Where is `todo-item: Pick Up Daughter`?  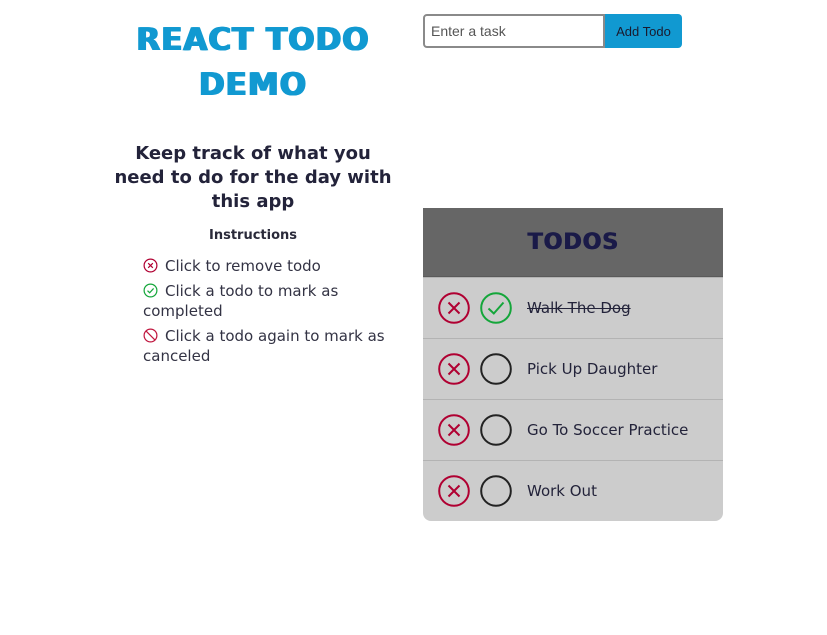
todo-item: Pick Up Daughter is located at coordinates (573, 368).